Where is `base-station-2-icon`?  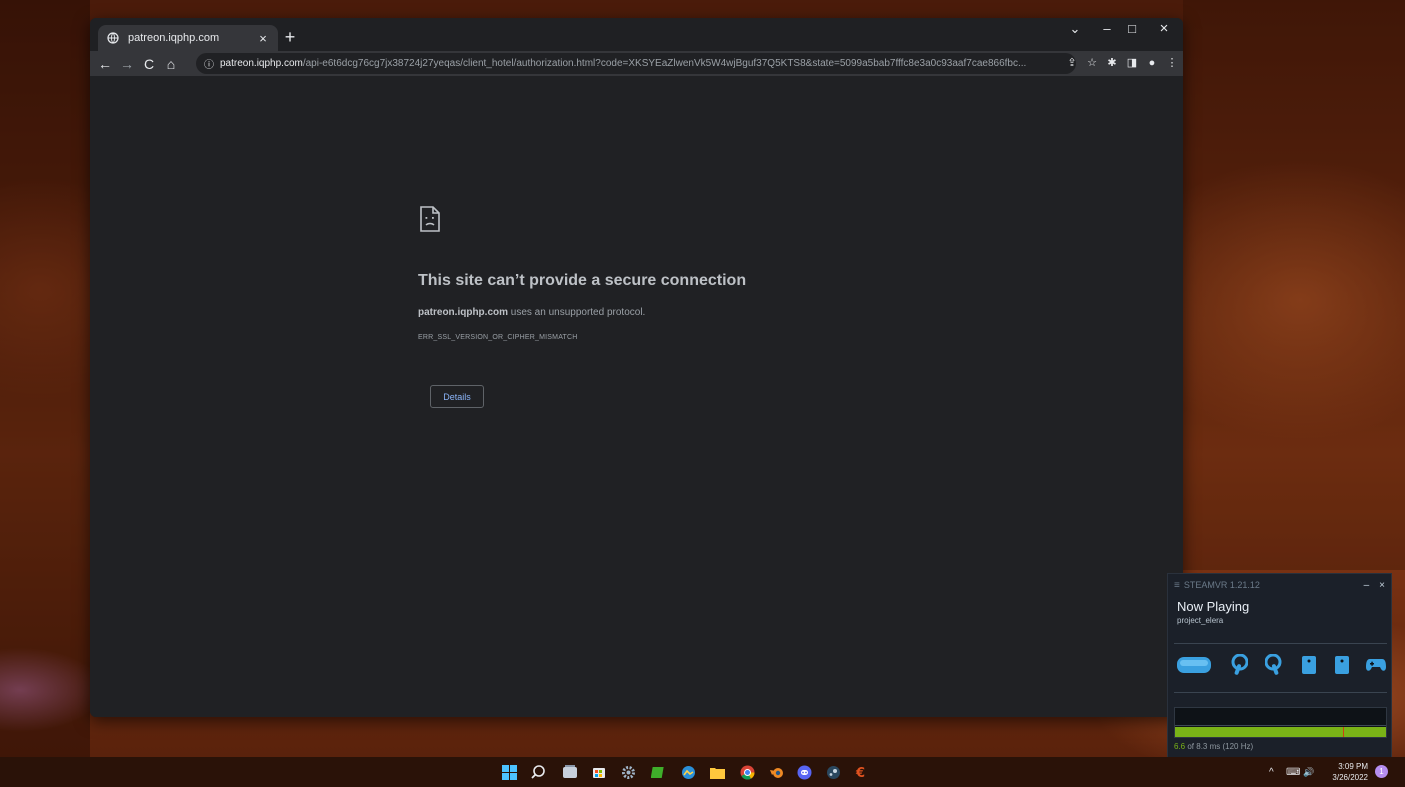
base-station-2-icon is located at coordinates (1342, 665).